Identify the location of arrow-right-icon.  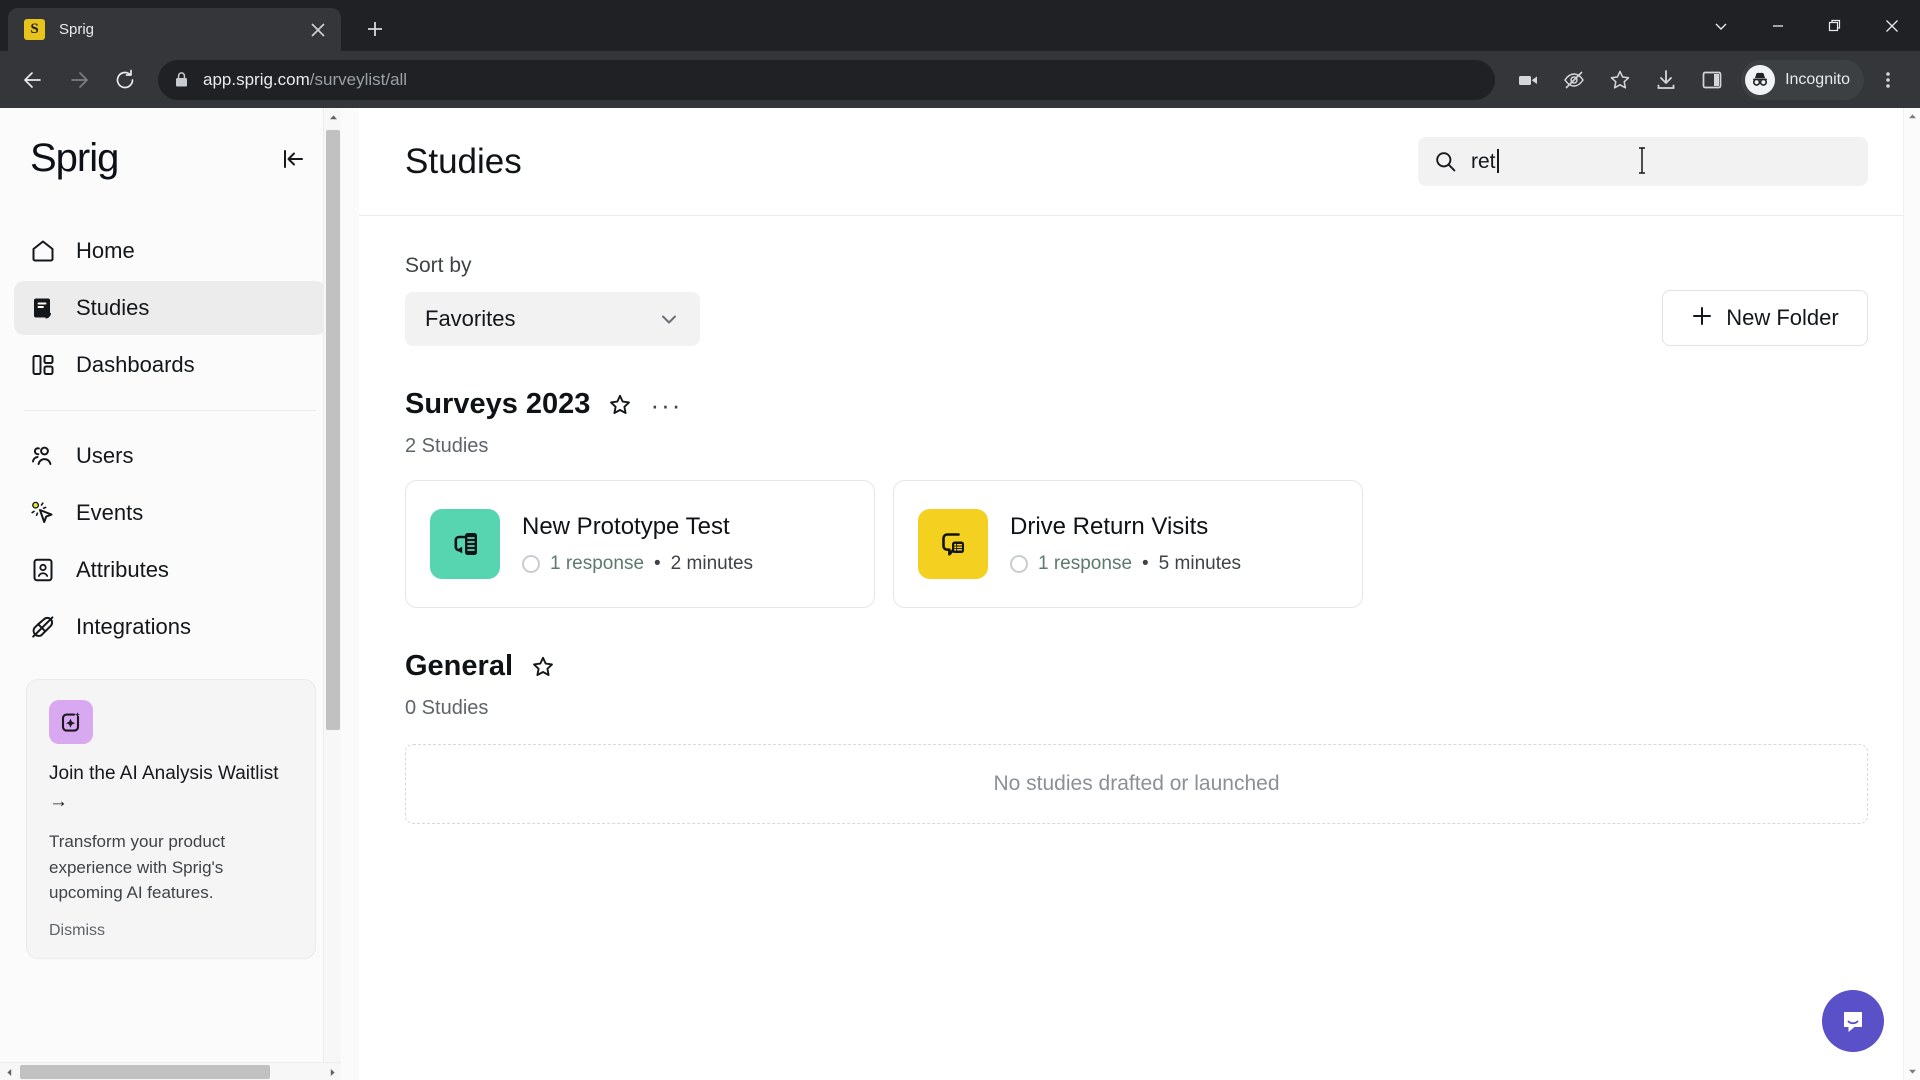
(79, 80).